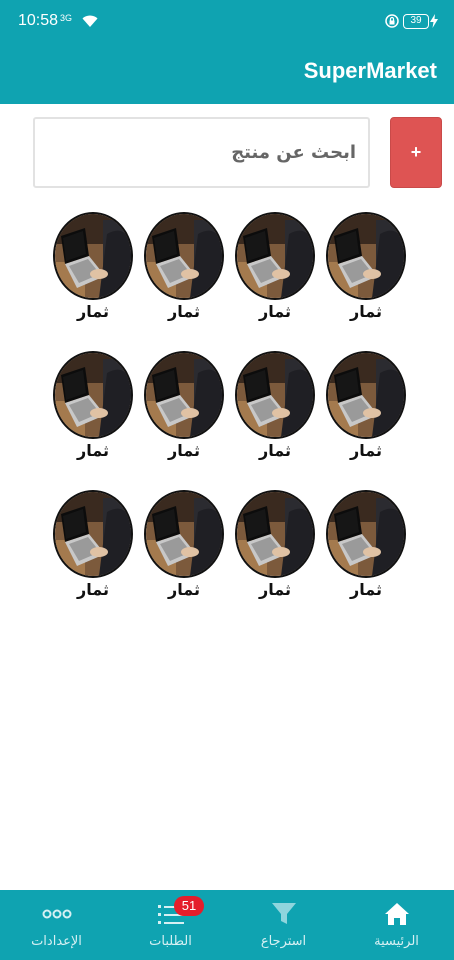  Describe the element at coordinates (284, 916) in the screenshot. I see `filter-icon` at that location.